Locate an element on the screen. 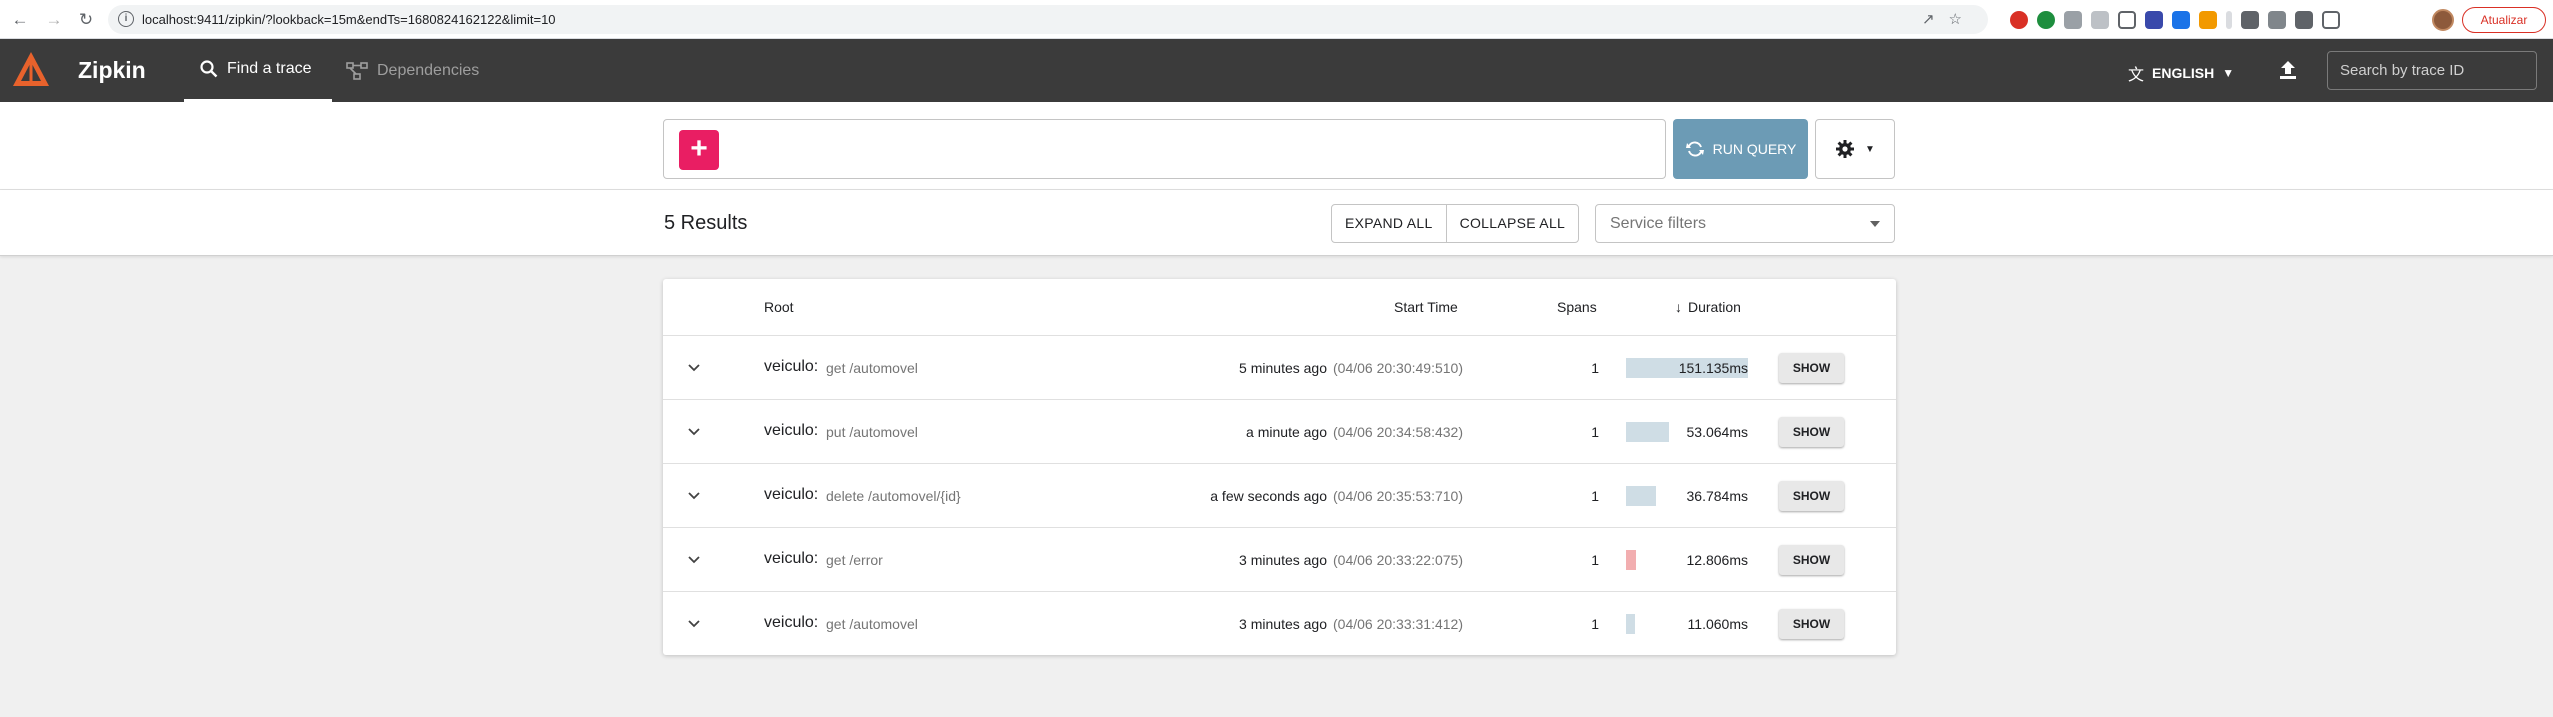  duration-cell: 151.135ms is located at coordinates (1687, 368).